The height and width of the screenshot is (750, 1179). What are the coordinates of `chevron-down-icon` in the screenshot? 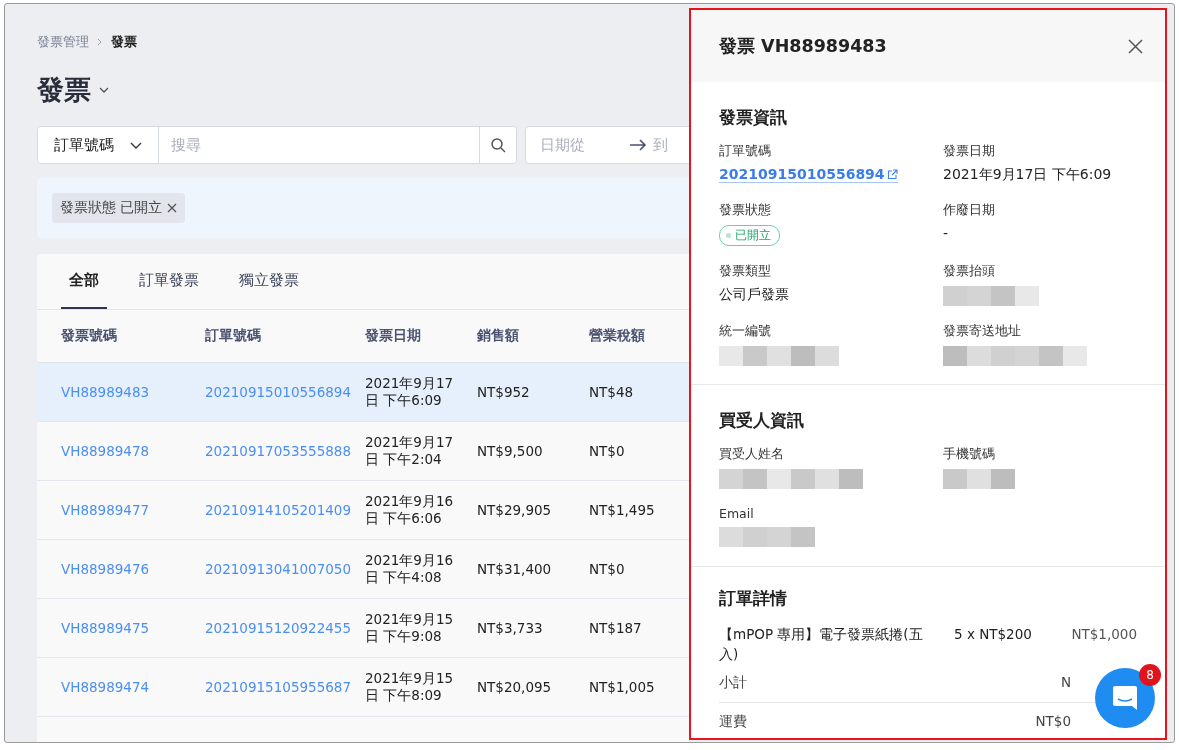 It's located at (136, 145).